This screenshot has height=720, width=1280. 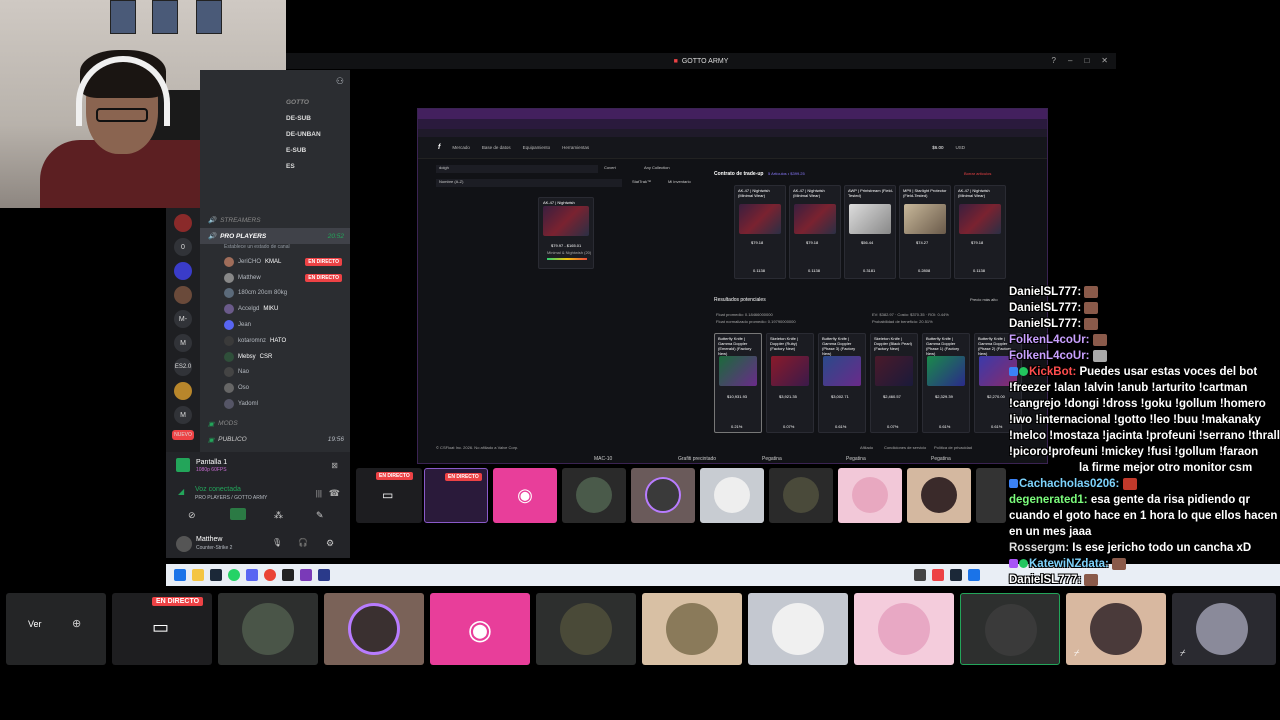 I want to click on disconnect-icon: ☎, so click(x=334, y=493).